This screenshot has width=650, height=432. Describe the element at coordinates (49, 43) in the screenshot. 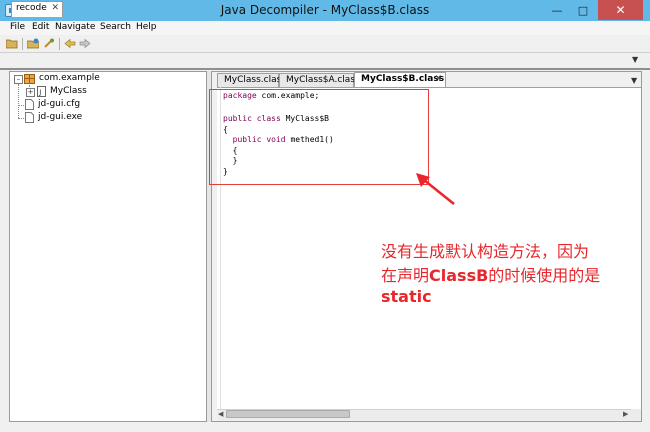

I see `search-icon` at that location.